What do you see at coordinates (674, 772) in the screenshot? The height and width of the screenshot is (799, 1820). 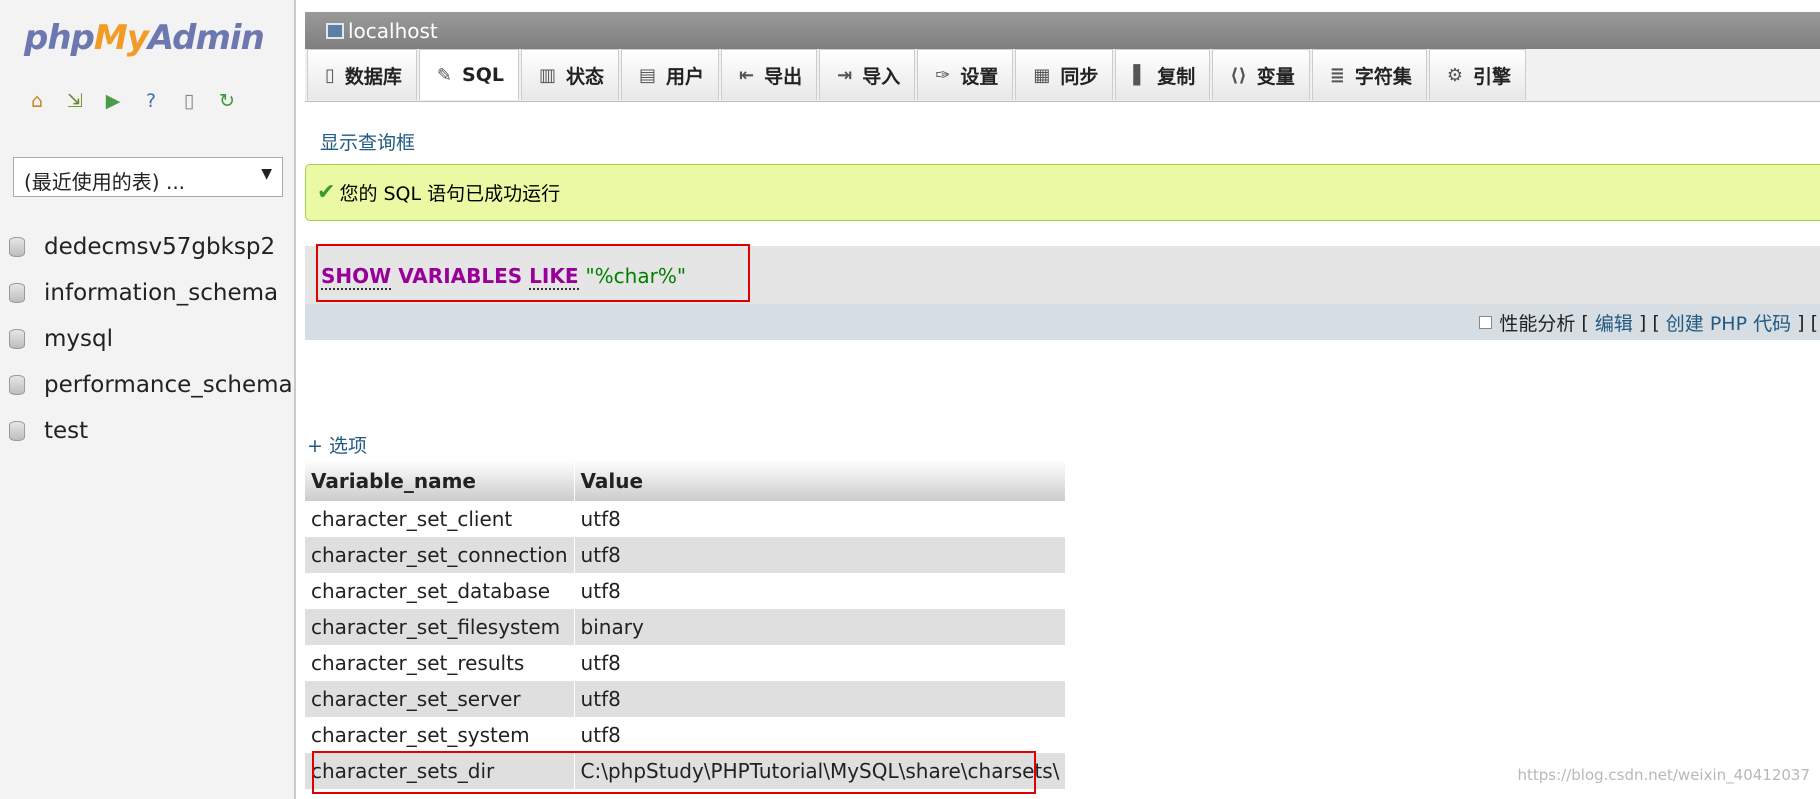 I see `highlight-box-charsets-dir` at bounding box center [674, 772].